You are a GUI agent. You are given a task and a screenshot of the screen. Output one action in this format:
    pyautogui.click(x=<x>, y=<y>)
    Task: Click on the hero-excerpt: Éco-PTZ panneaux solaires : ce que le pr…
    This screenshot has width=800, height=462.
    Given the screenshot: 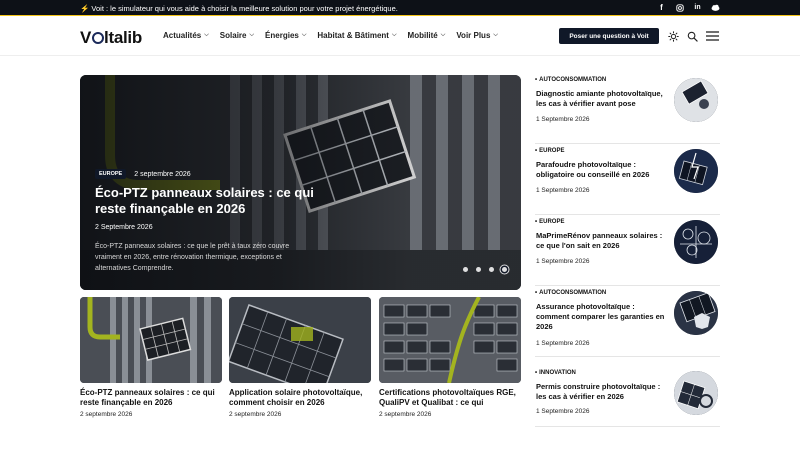 What is the action you would take?
    pyautogui.click(x=192, y=257)
    